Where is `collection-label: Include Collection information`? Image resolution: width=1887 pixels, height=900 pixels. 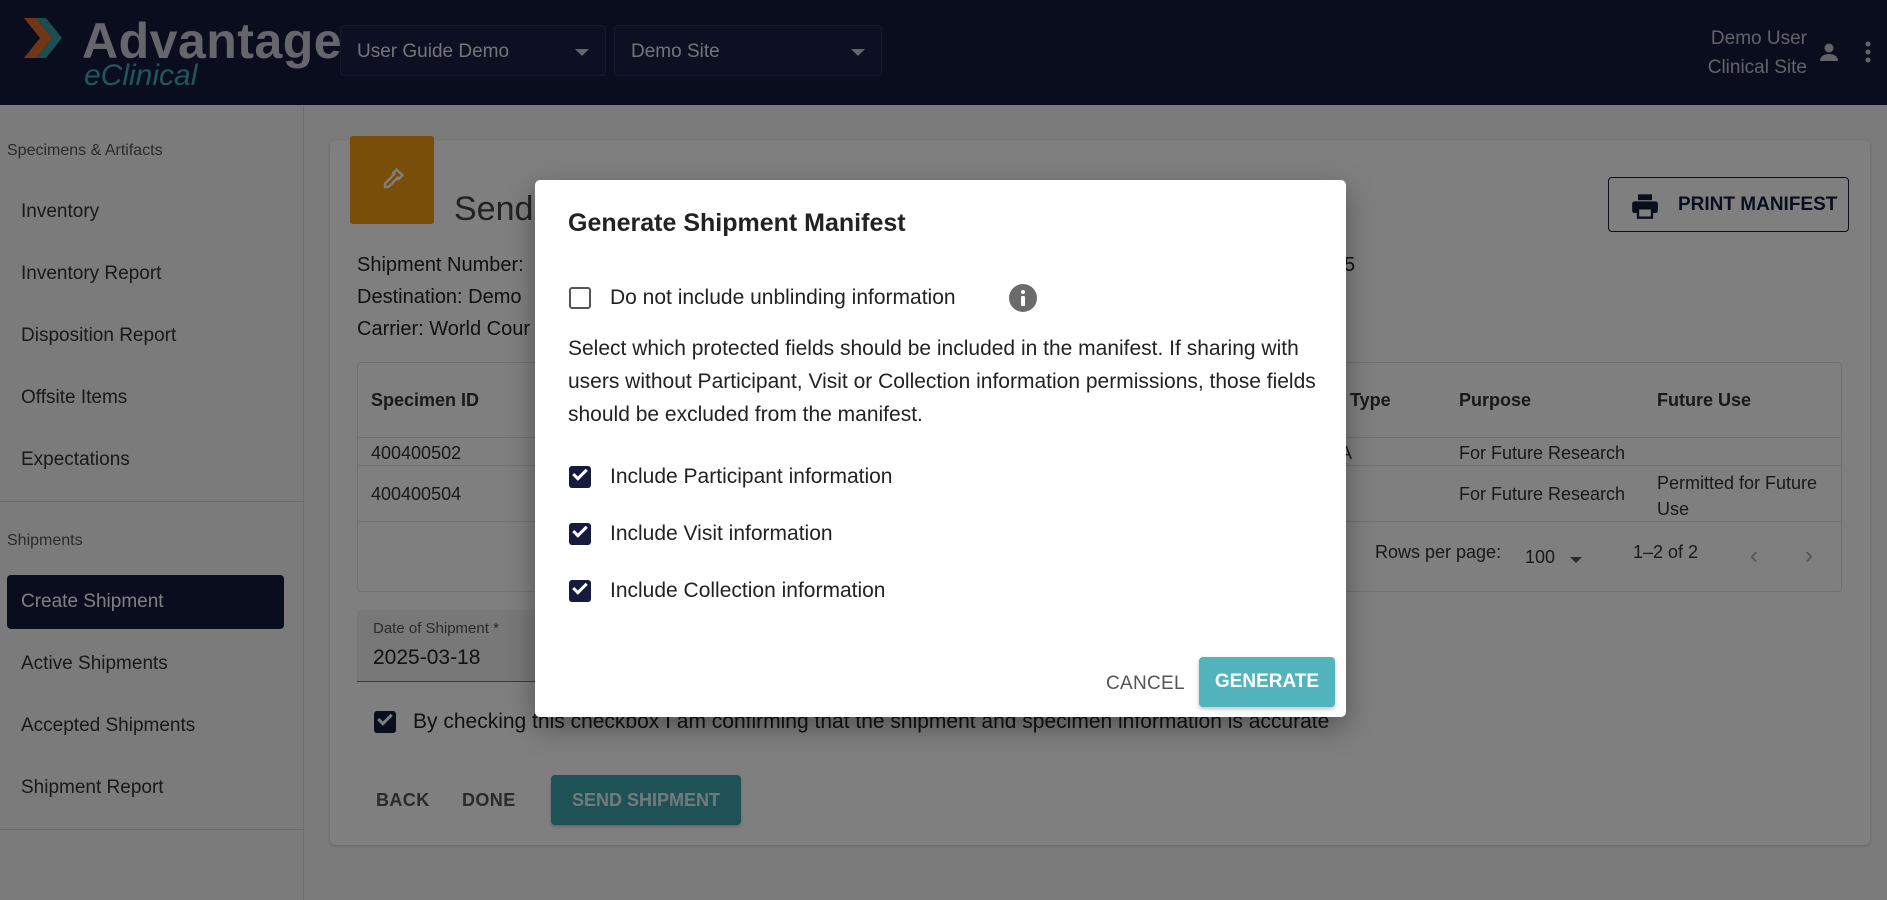
collection-label: Include Collection information is located at coordinates (748, 590).